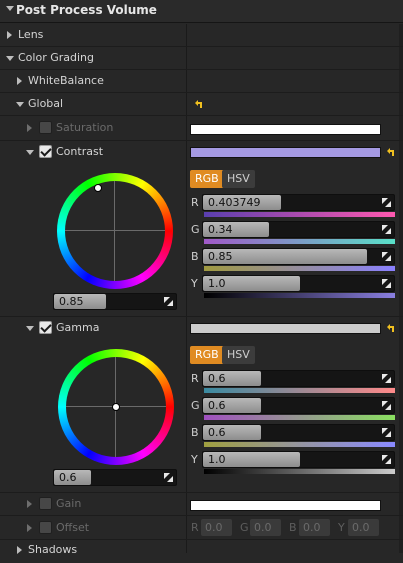 The width and height of the screenshot is (403, 563). Describe the element at coordinates (29, 128) in the screenshot. I see `expand-saturation-icon` at that location.